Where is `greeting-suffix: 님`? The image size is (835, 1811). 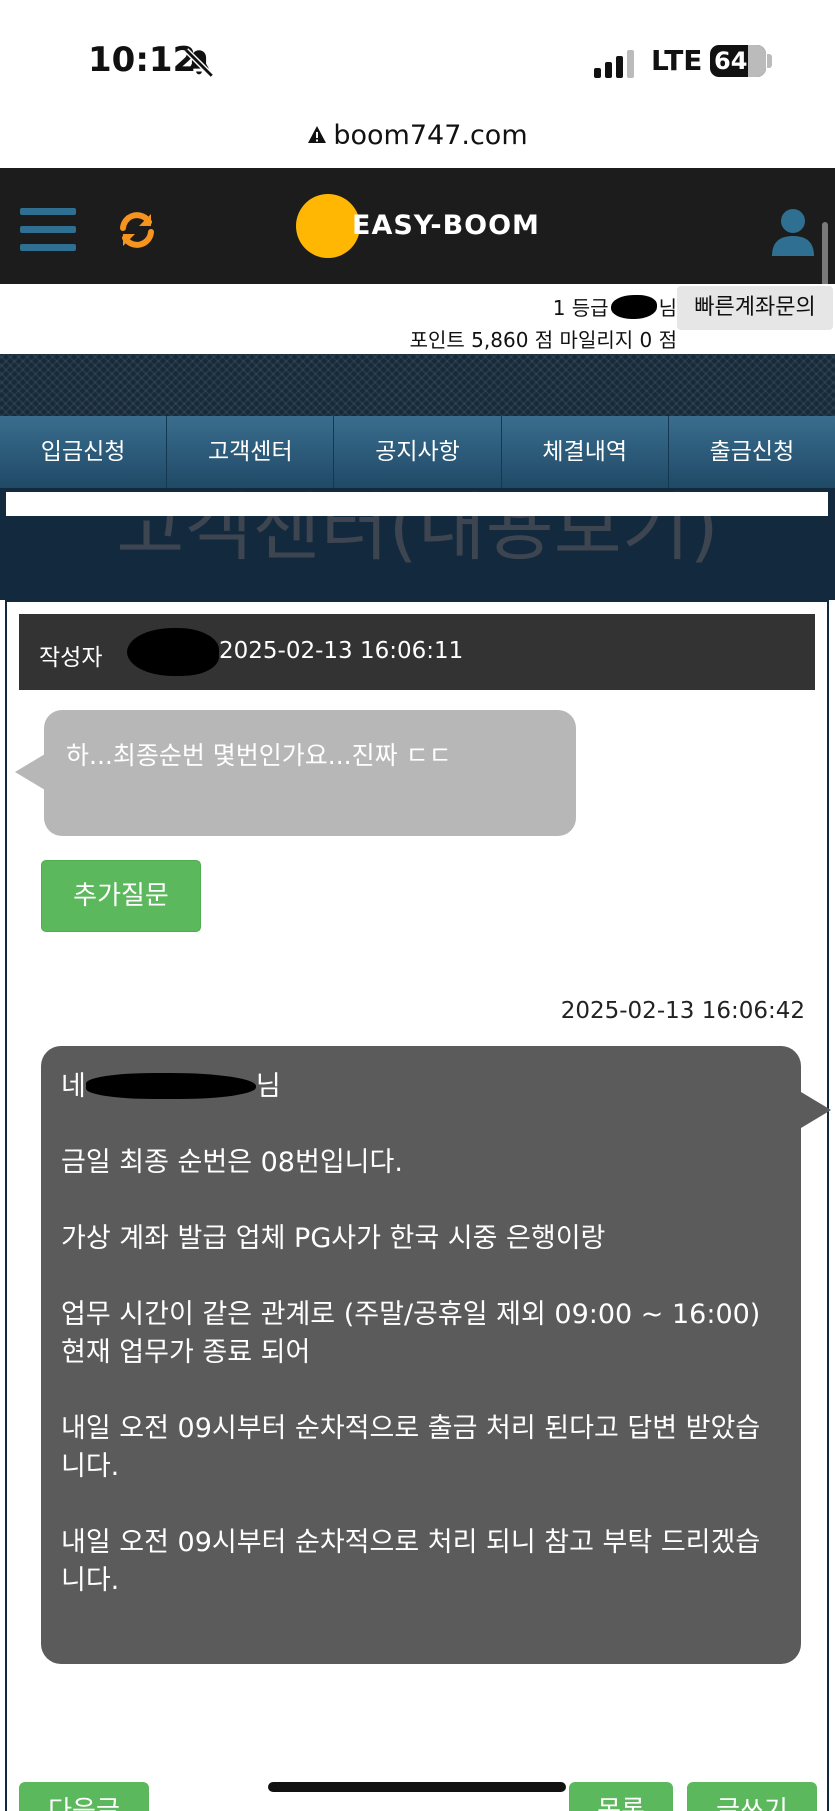
greeting-suffix: 님 is located at coordinates (268, 1086).